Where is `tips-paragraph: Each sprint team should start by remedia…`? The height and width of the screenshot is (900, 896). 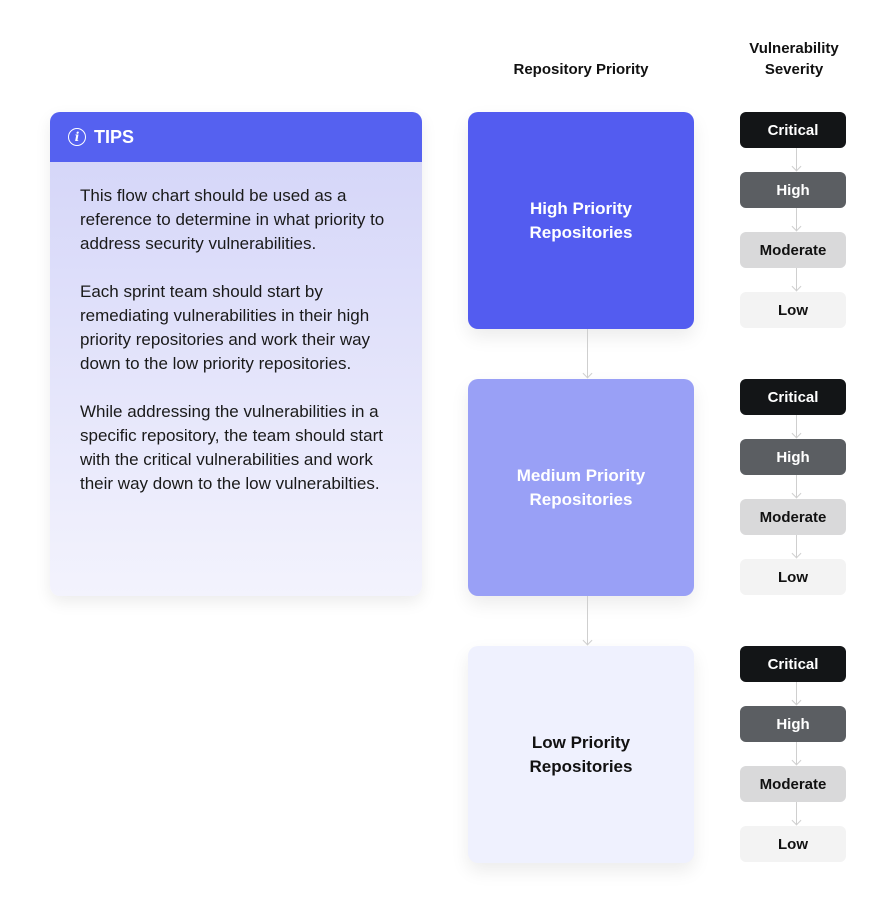 tips-paragraph: Each sprint team should start by remedia… is located at coordinates (225, 327).